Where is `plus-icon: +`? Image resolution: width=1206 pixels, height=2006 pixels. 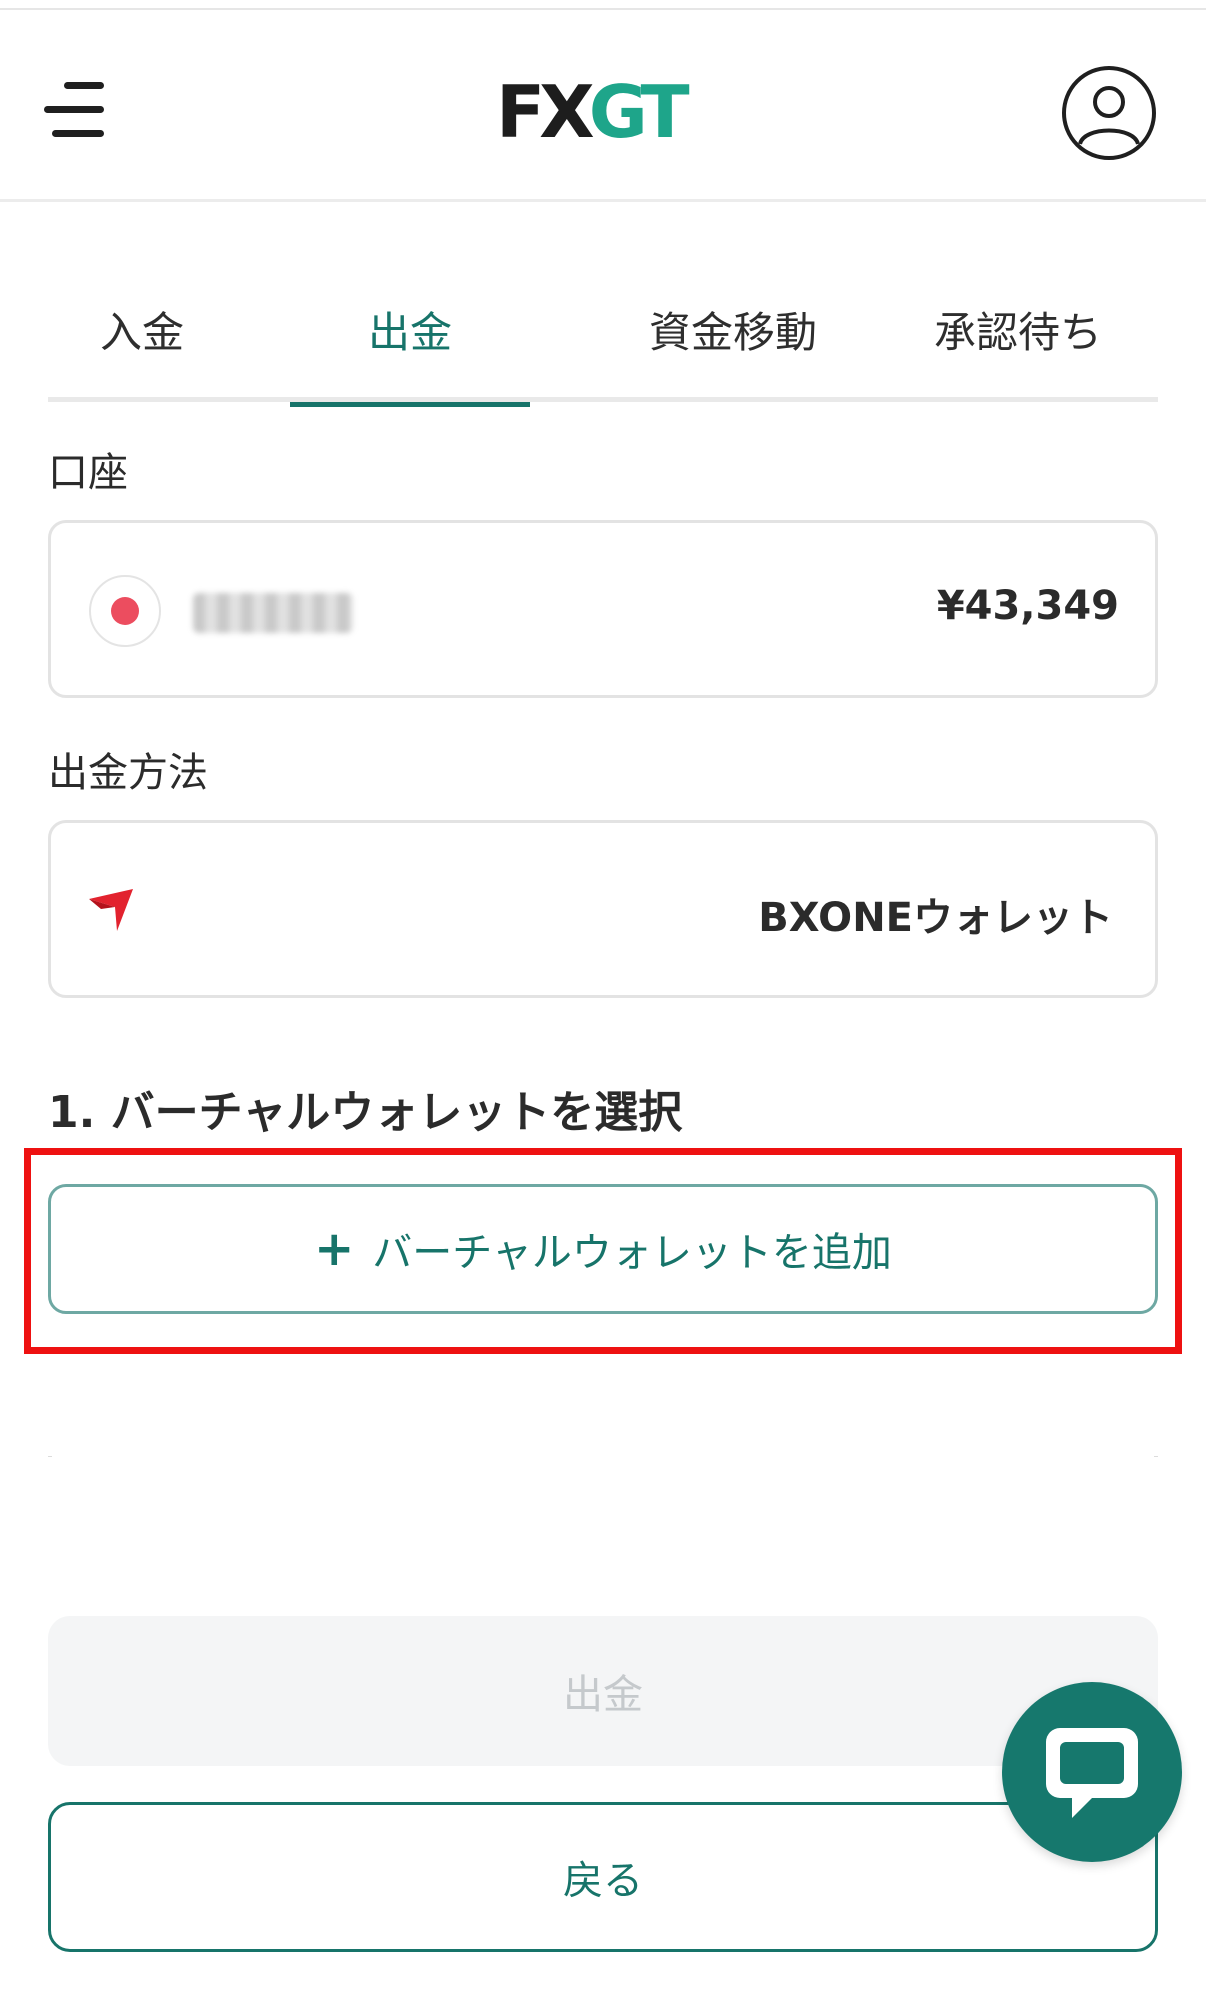 plus-icon: + is located at coordinates (334, 1249).